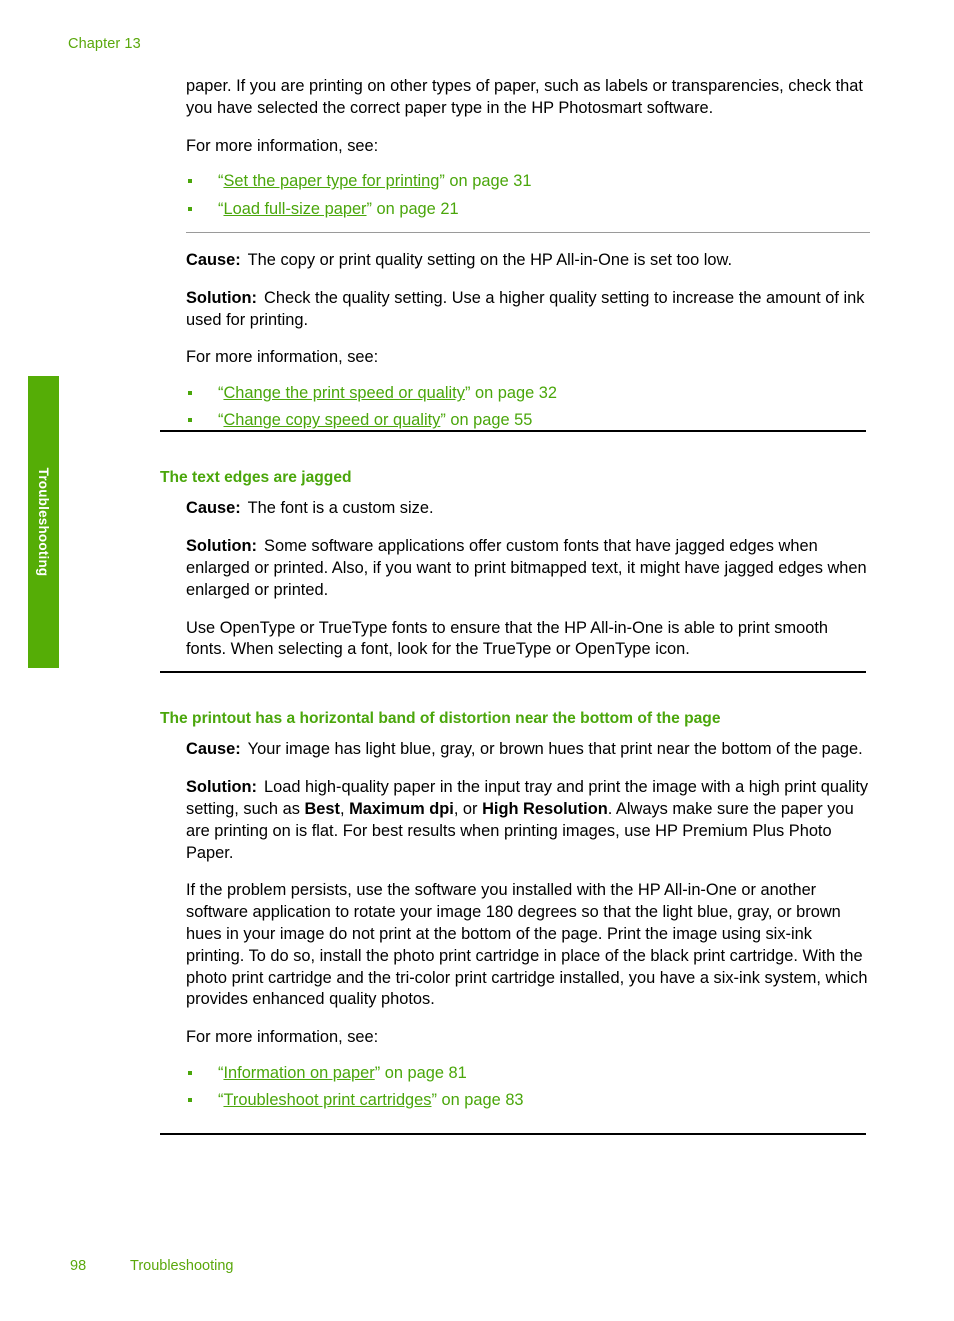 Image resolution: width=954 pixels, height=1321 pixels. I want to click on side-thumb-tab: Troubleshooting, so click(43, 522).